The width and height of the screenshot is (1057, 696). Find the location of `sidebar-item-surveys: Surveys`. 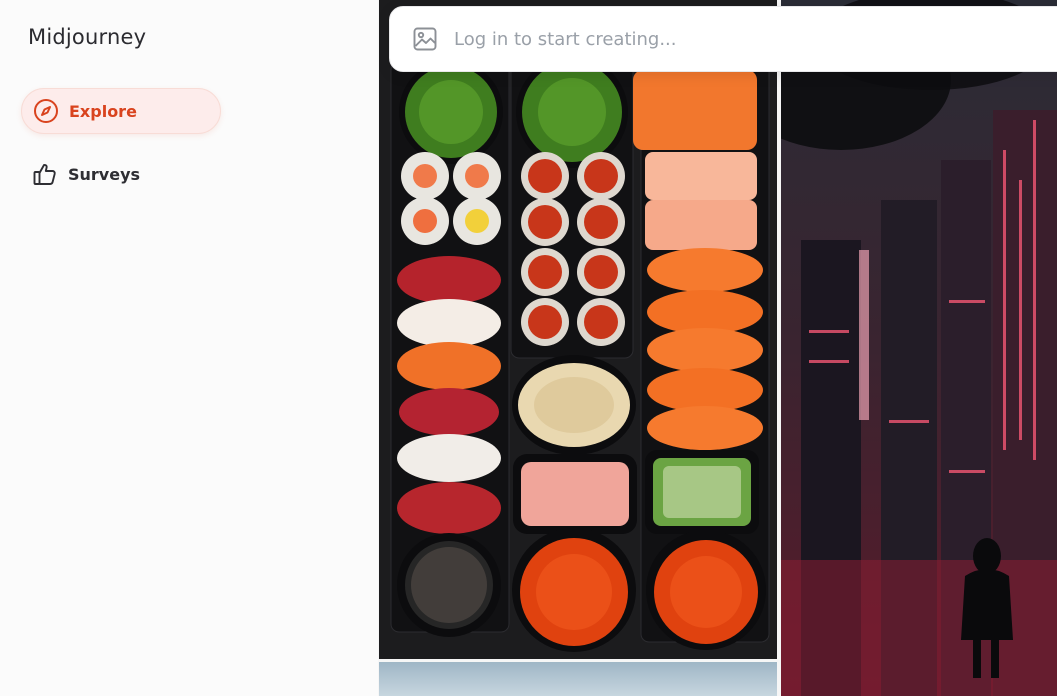

sidebar-item-surveys: Surveys is located at coordinates (121, 174).